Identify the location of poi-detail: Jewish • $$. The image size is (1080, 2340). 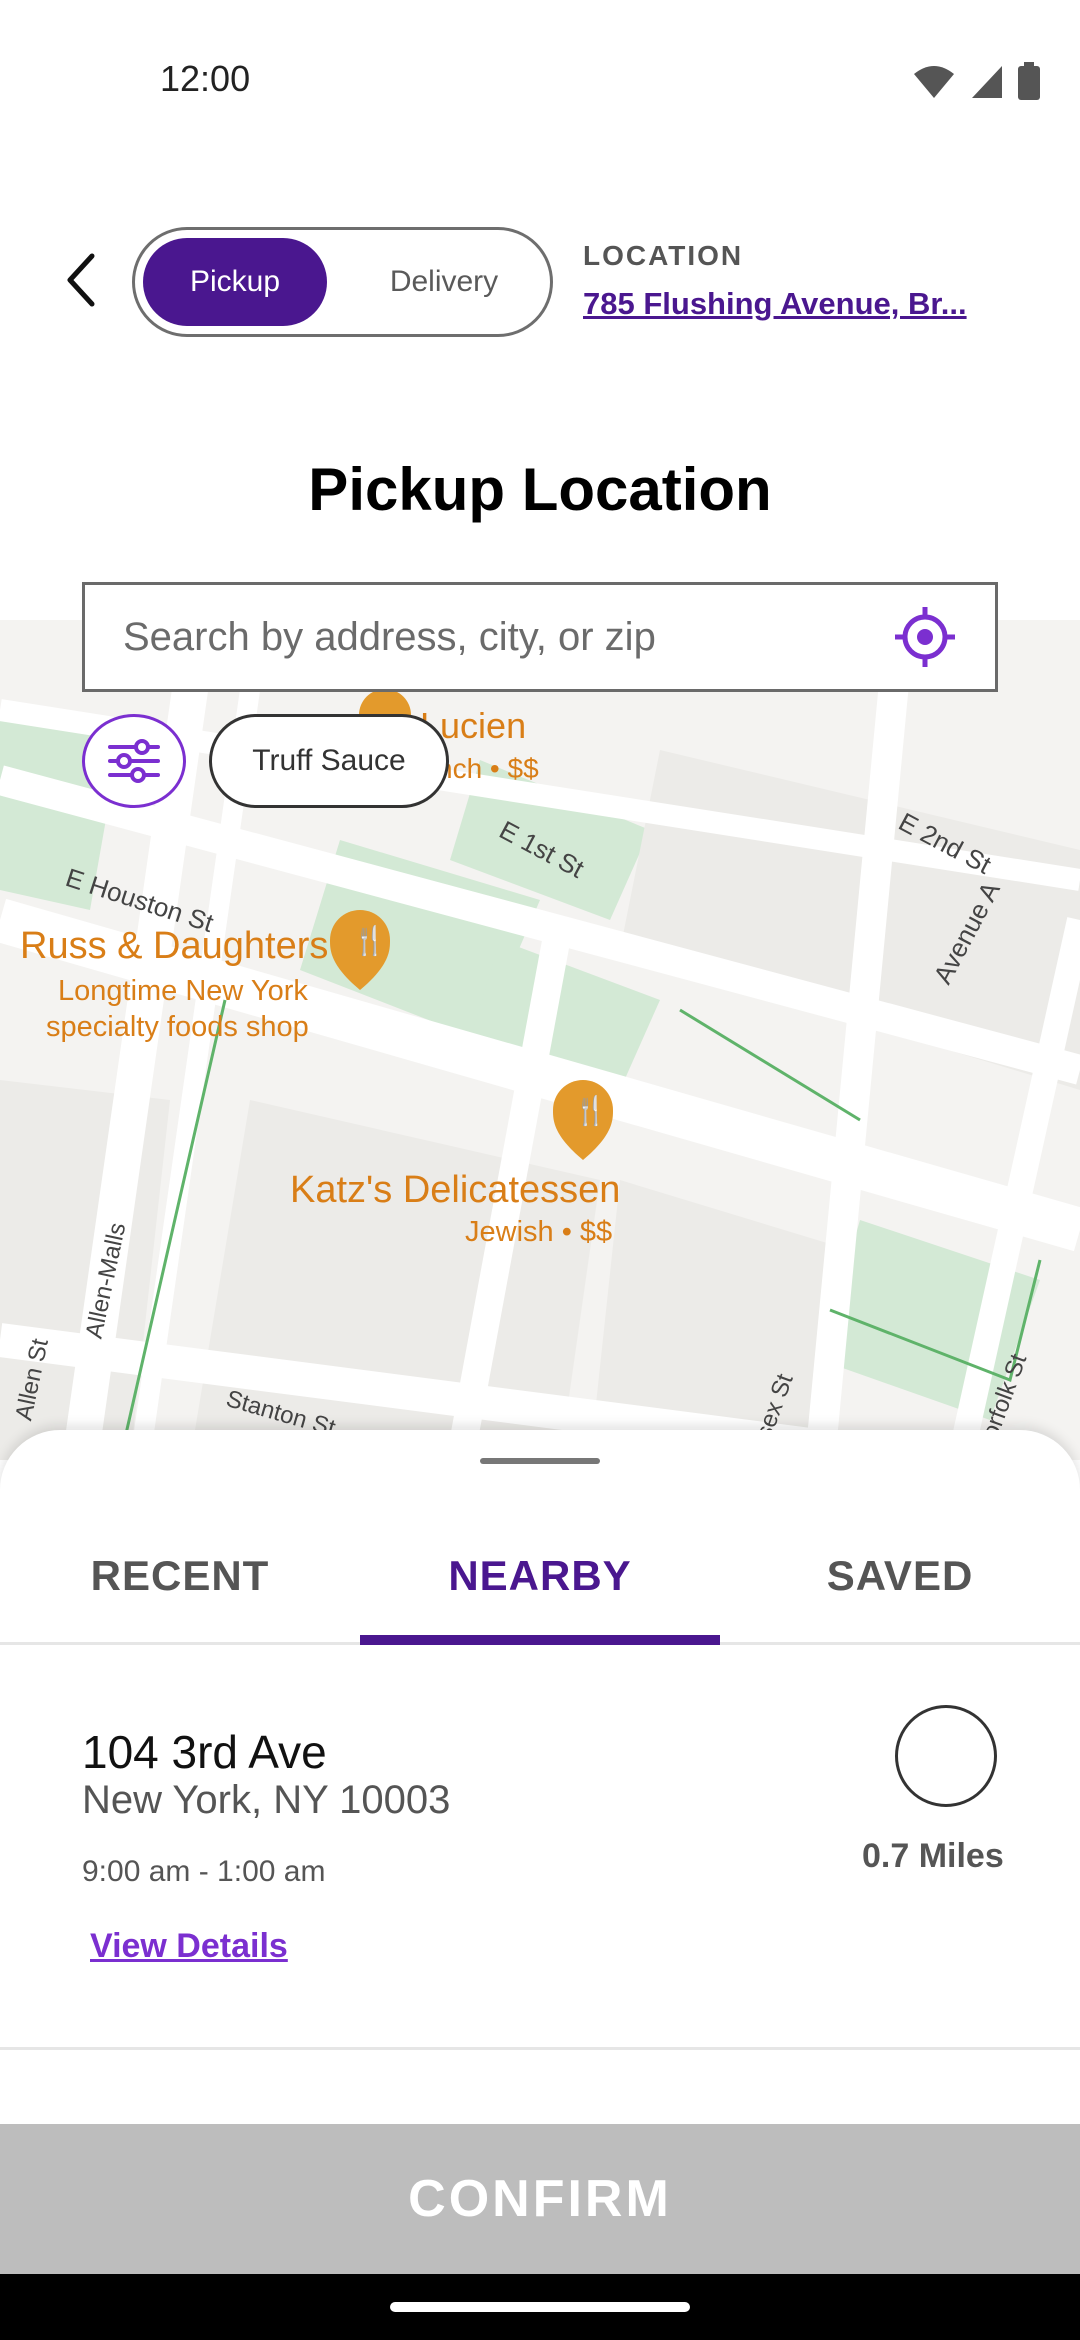
(538, 1232).